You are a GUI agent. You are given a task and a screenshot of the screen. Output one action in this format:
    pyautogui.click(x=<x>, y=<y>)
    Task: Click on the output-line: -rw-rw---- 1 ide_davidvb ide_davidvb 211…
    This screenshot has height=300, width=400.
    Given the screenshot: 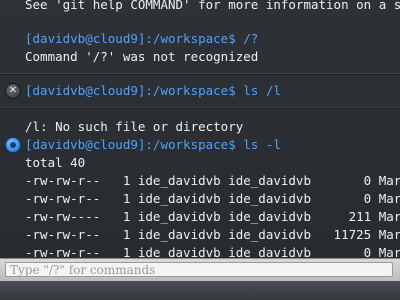 What is the action you would take?
    pyautogui.click(x=212, y=216)
    